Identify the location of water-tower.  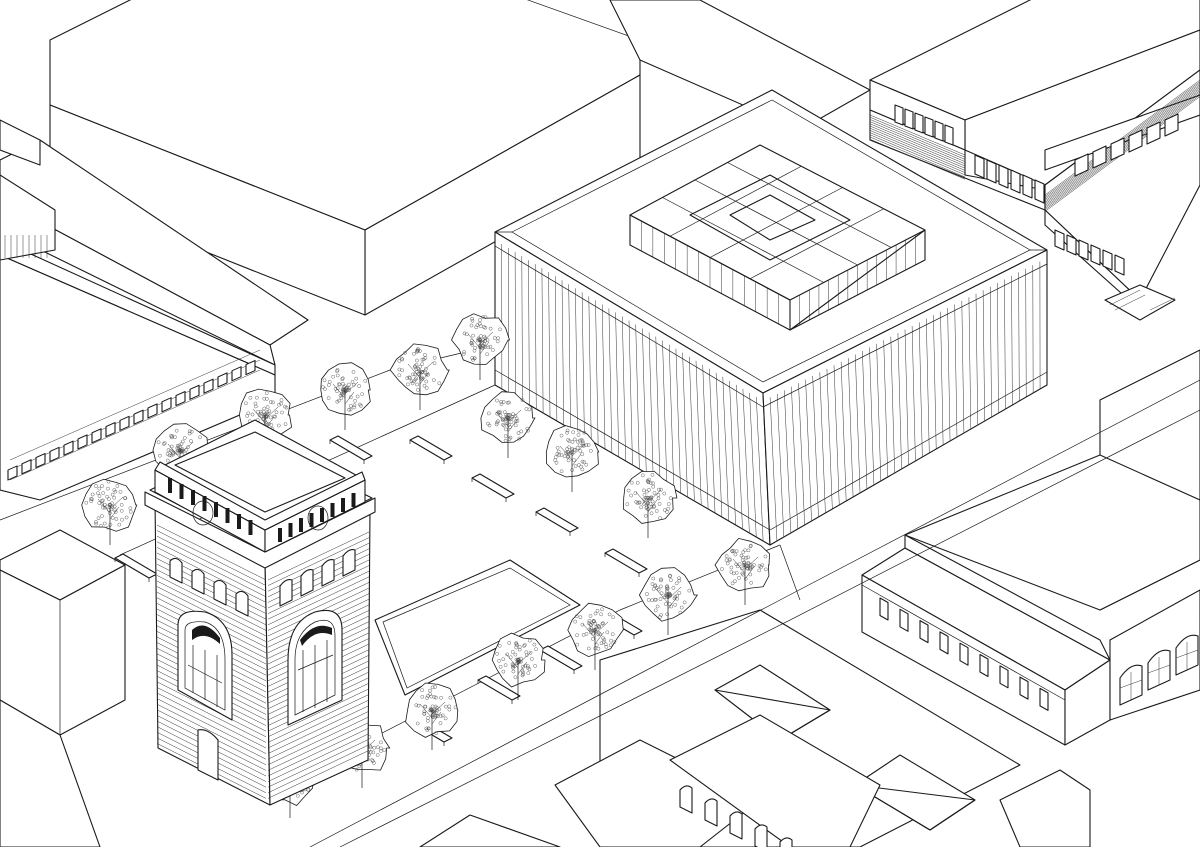
(260, 612).